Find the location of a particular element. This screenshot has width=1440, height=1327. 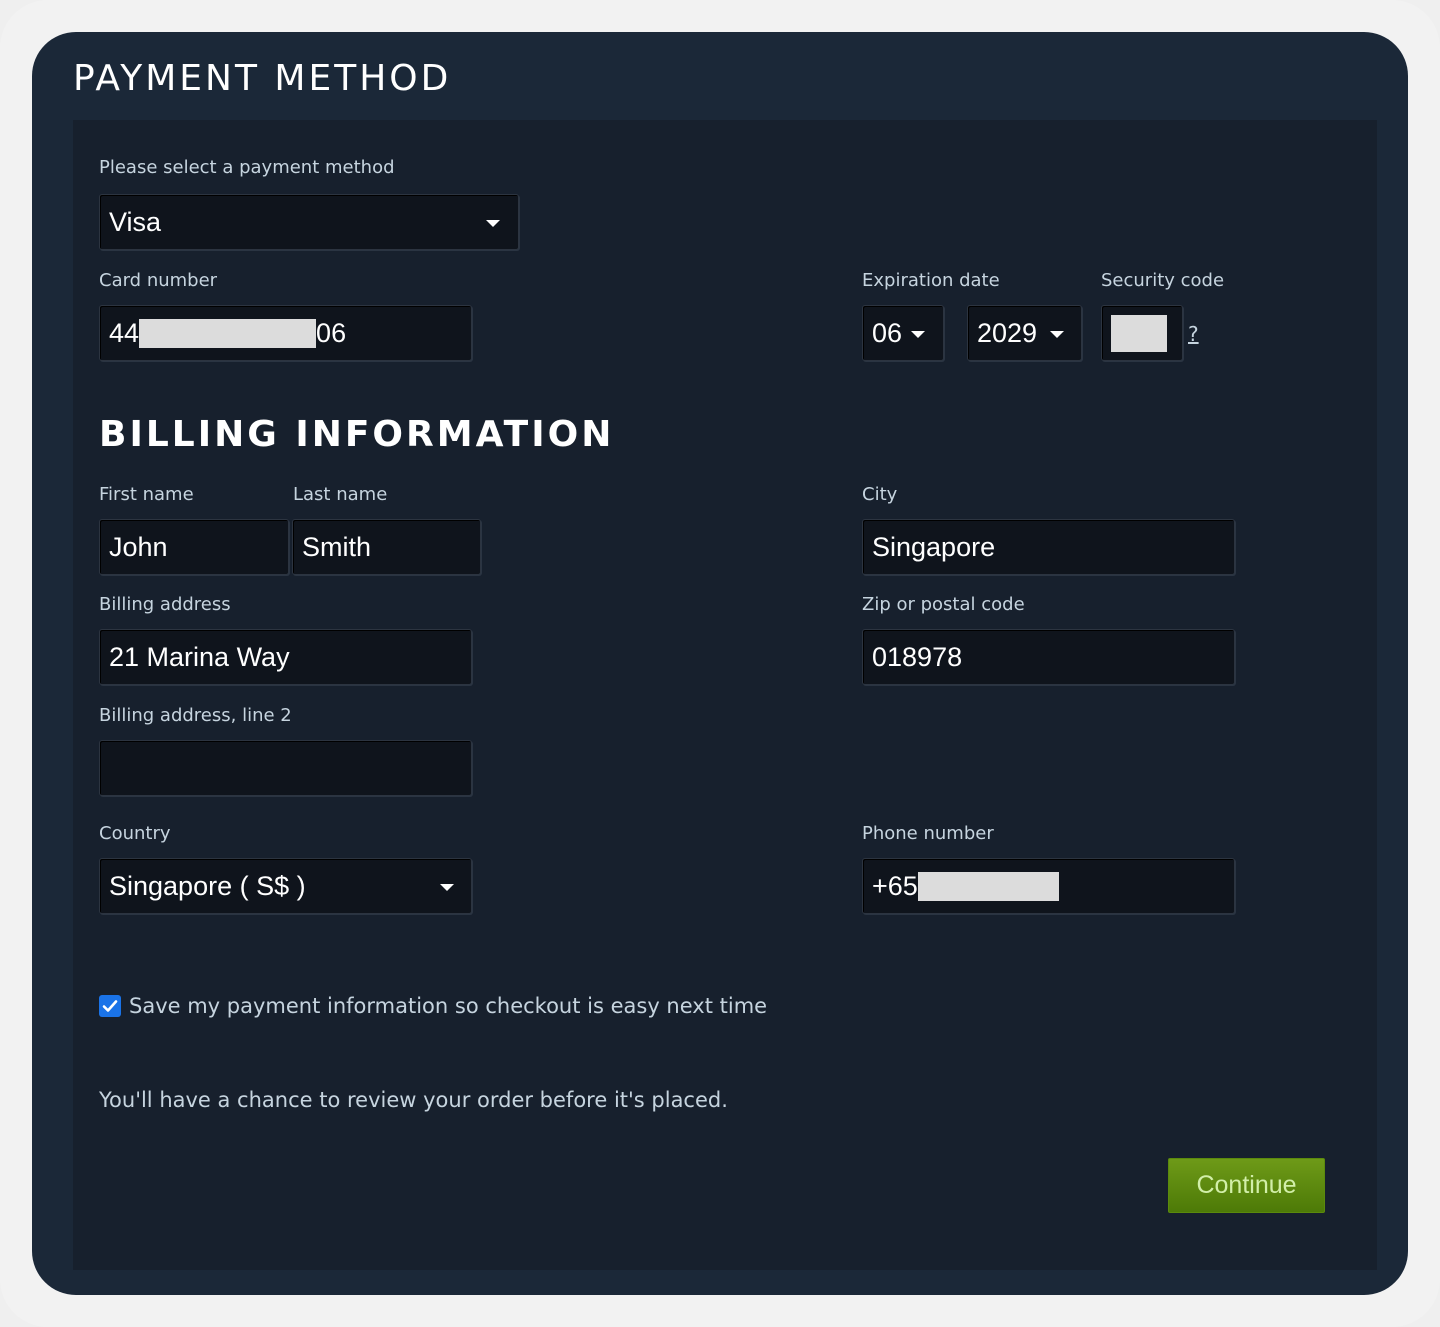

last-name-value: Smith is located at coordinates (337, 546).